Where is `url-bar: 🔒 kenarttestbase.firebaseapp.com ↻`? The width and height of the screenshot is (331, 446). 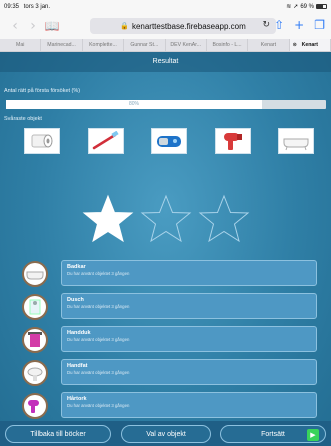 url-bar: 🔒 kenarttestbase.firebaseapp.com ↻ is located at coordinates (183, 26).